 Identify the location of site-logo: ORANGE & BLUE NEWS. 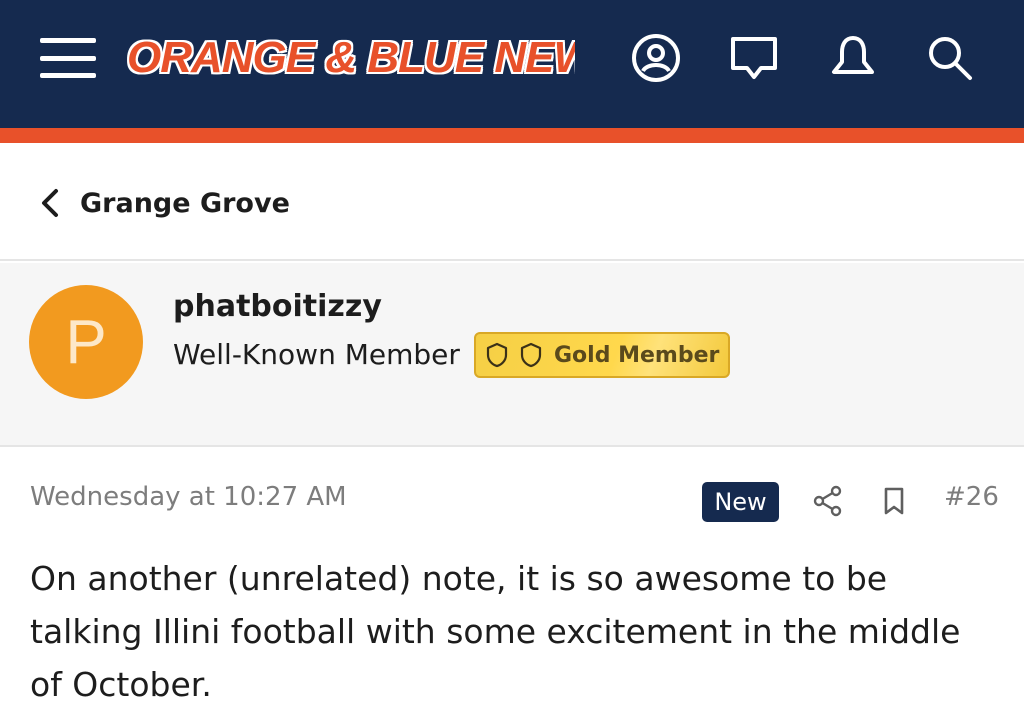
(351, 58).